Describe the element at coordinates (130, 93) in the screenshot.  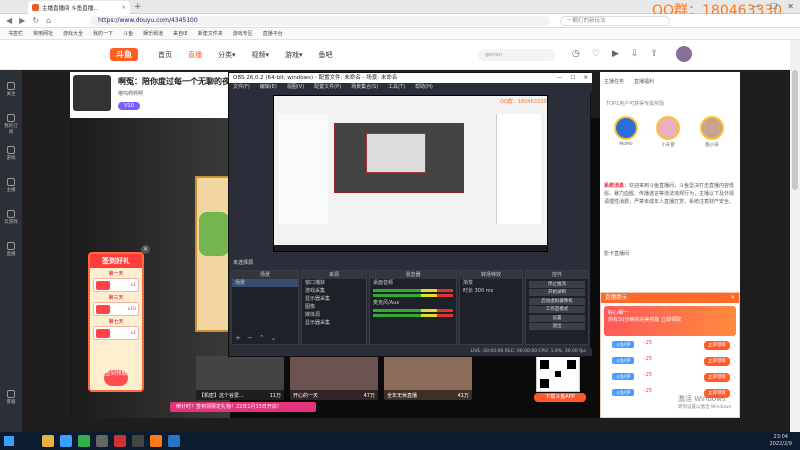
I see `streamer-name: 嗷呜啊啊啊` at that location.